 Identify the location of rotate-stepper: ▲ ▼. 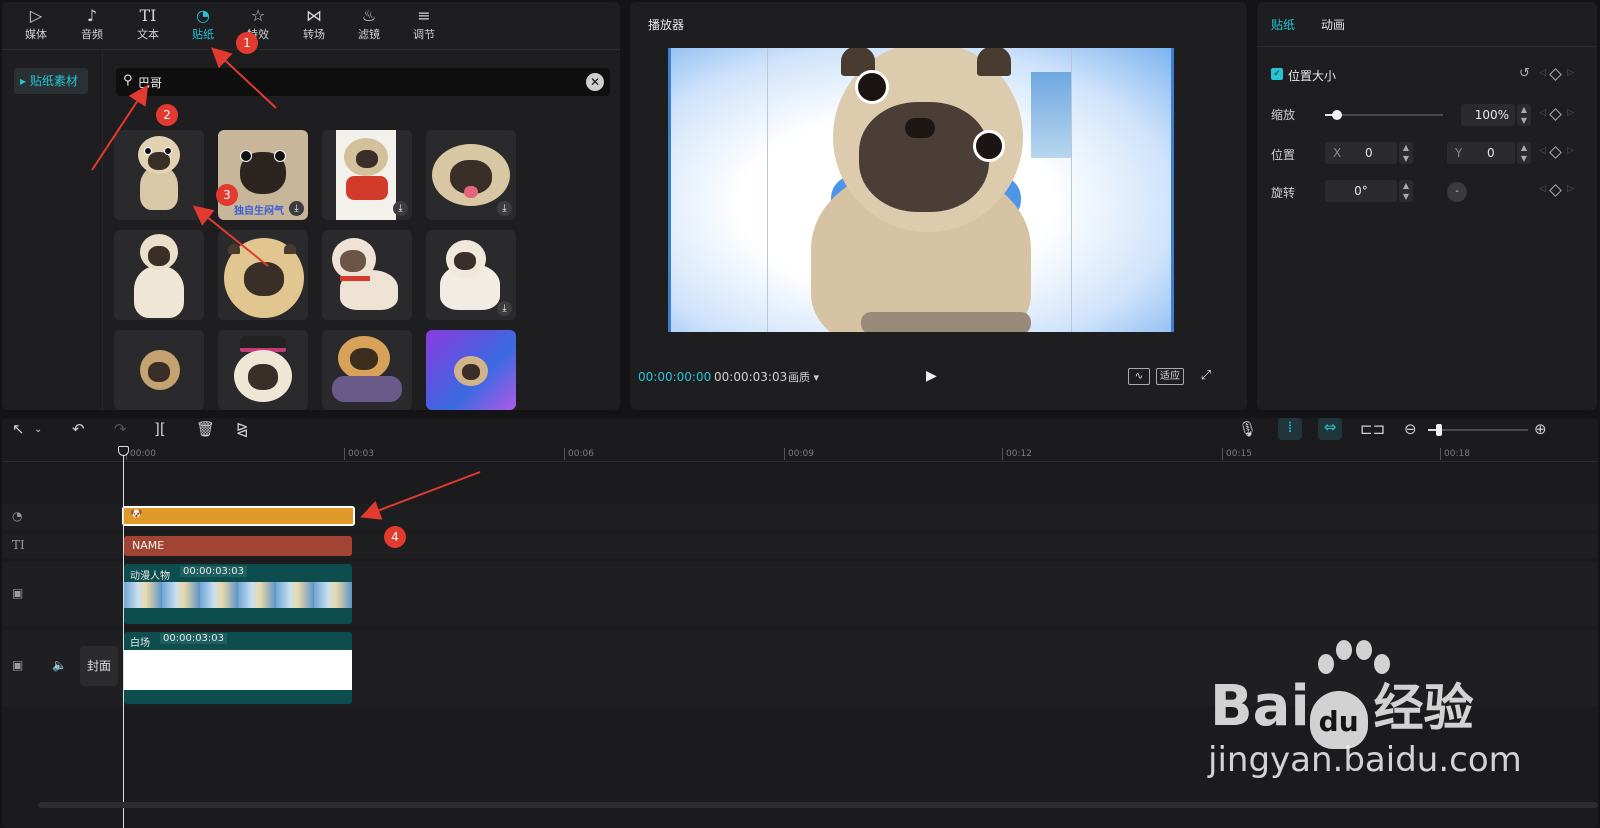
(1406, 191).